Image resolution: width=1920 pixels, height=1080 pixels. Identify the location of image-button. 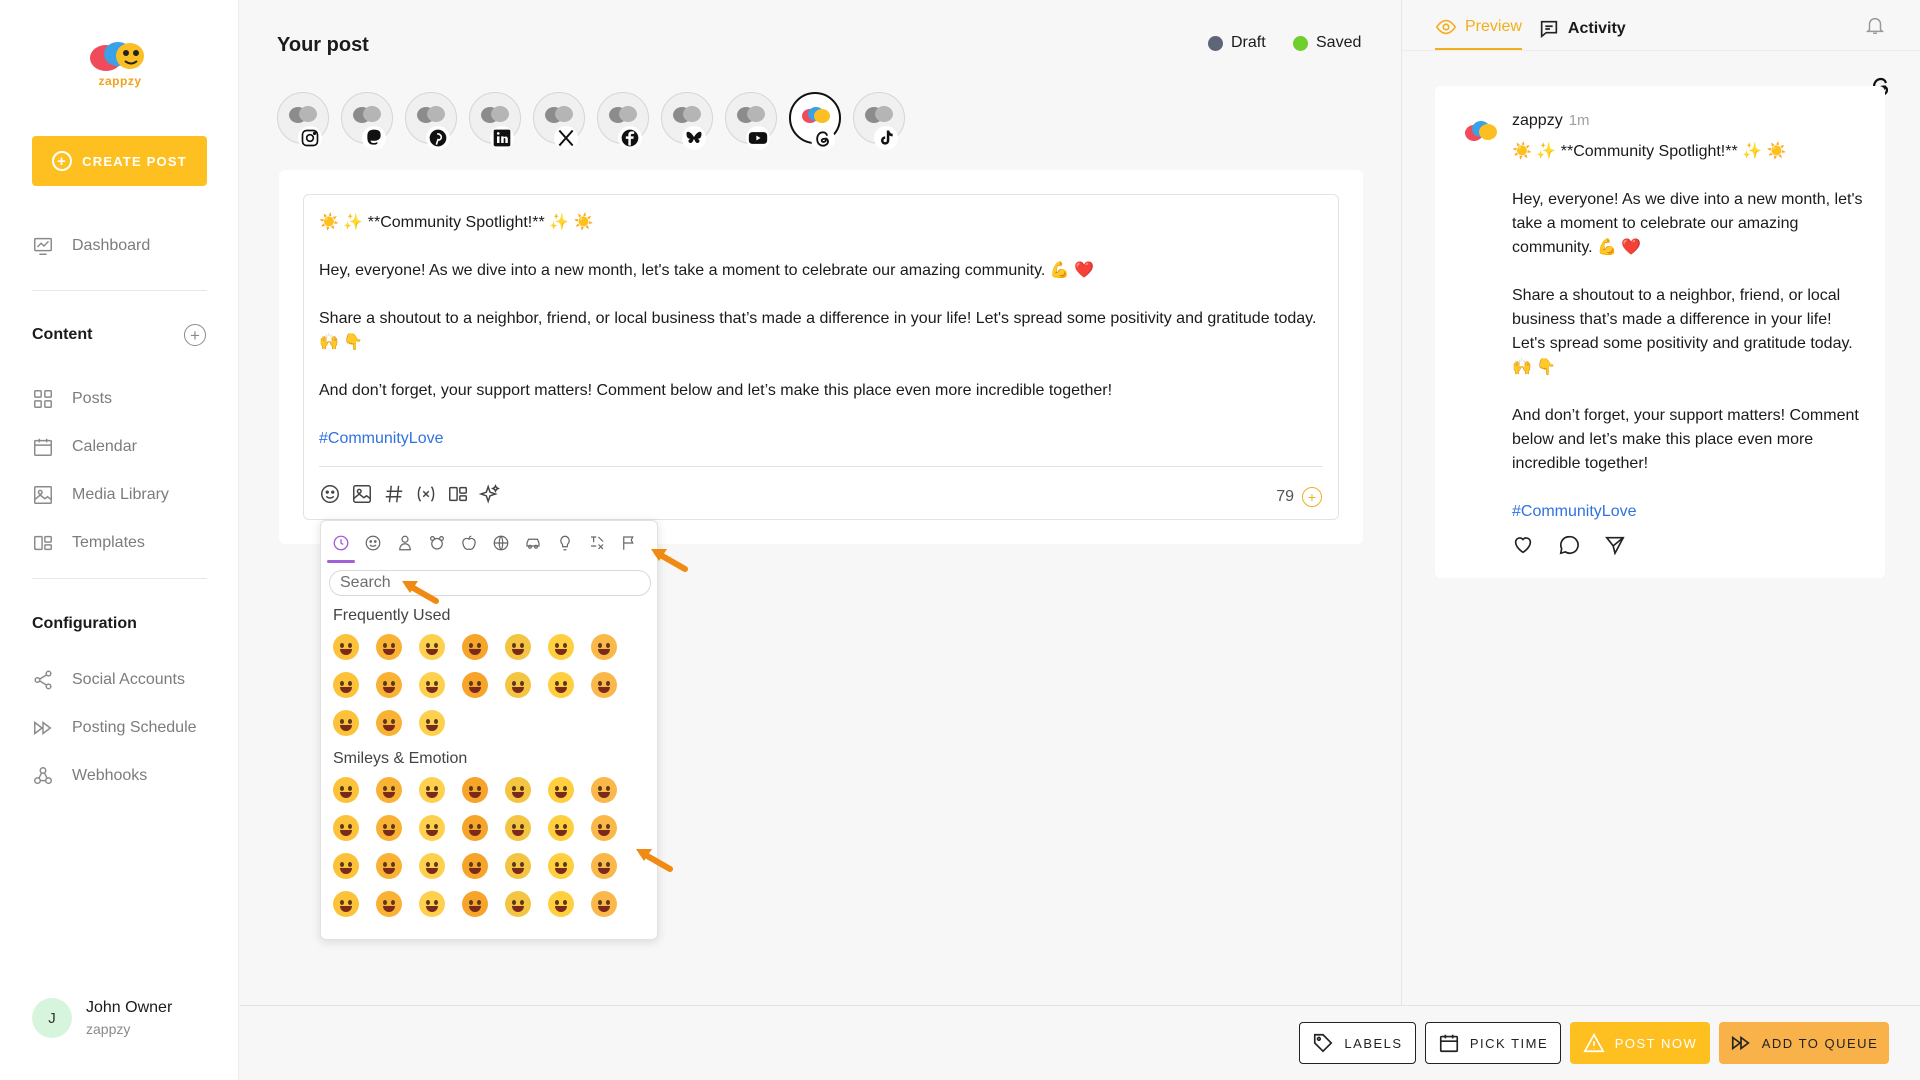
(362, 494).